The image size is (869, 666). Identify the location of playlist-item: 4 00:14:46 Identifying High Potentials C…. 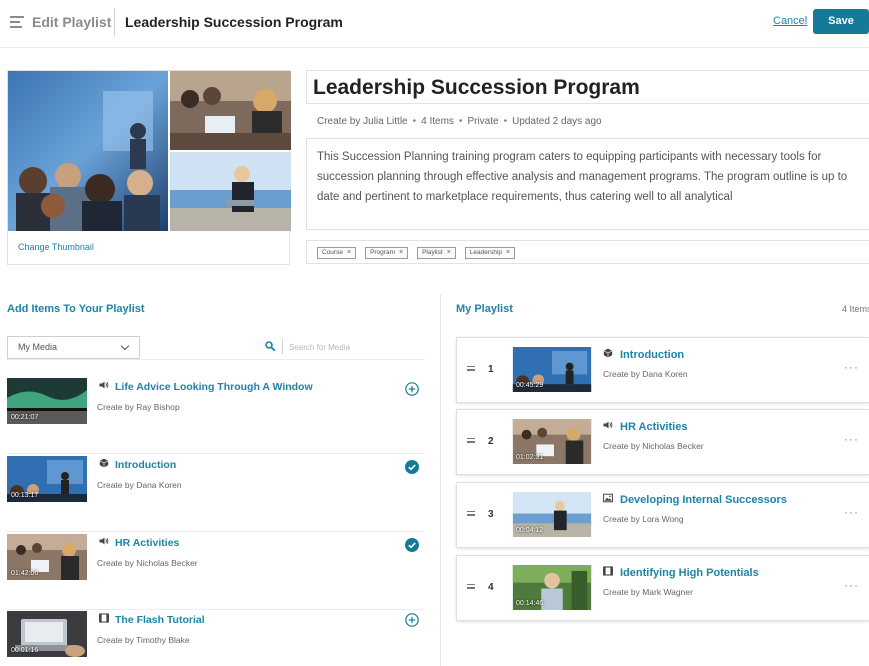
(662, 588).